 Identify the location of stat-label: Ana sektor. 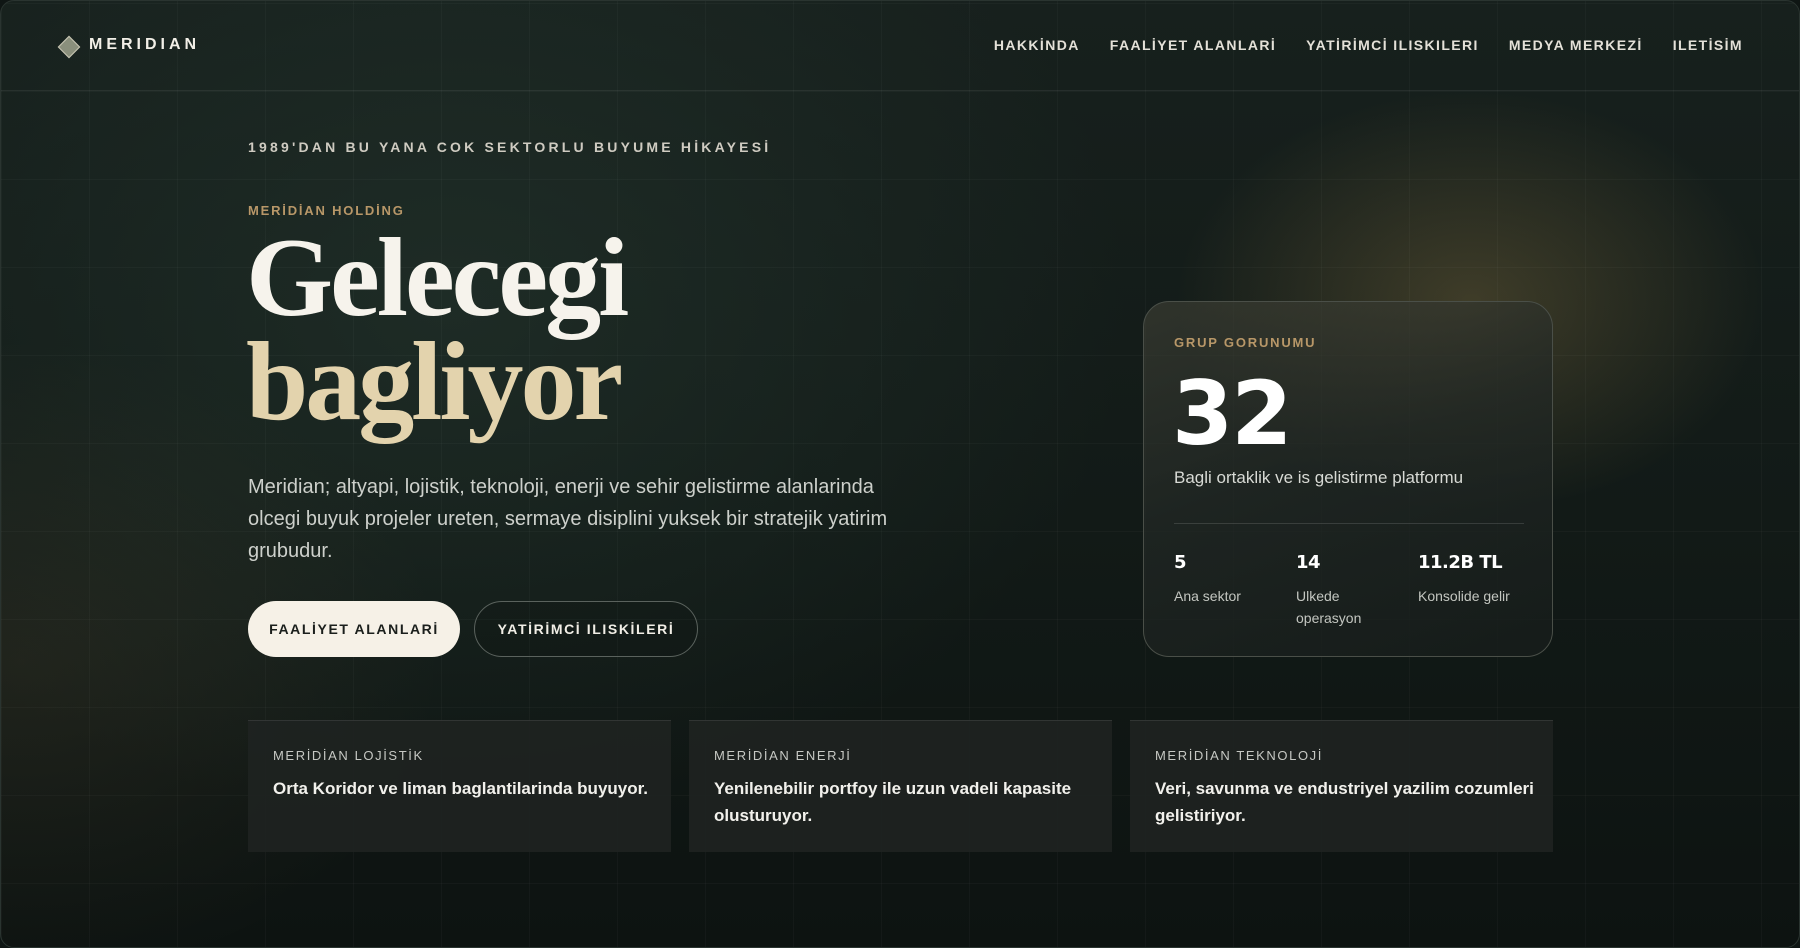
(1207, 596).